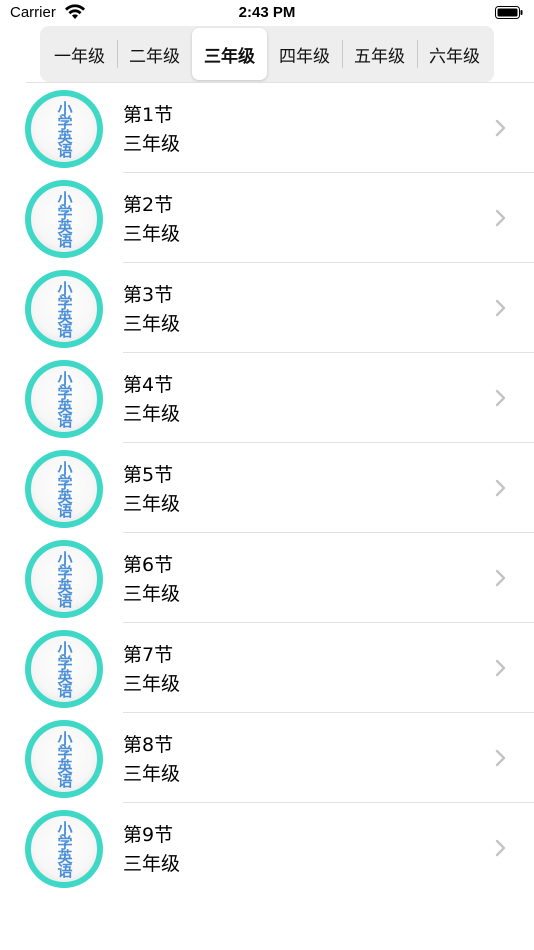  Describe the element at coordinates (148, 475) in the screenshot. I see `lesson-title: 第5节` at that location.